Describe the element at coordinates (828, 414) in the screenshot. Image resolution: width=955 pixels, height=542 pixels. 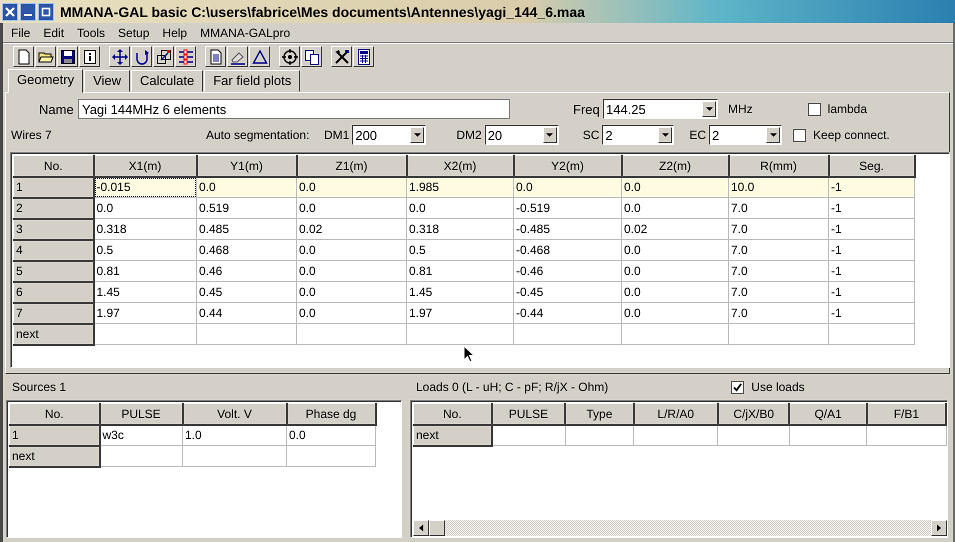
I see `column-header: Q/A1` at that location.